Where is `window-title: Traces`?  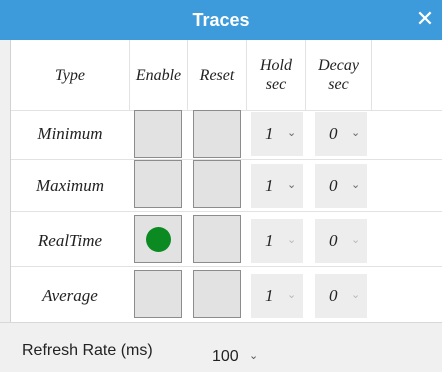 window-title: Traces is located at coordinates (221, 20).